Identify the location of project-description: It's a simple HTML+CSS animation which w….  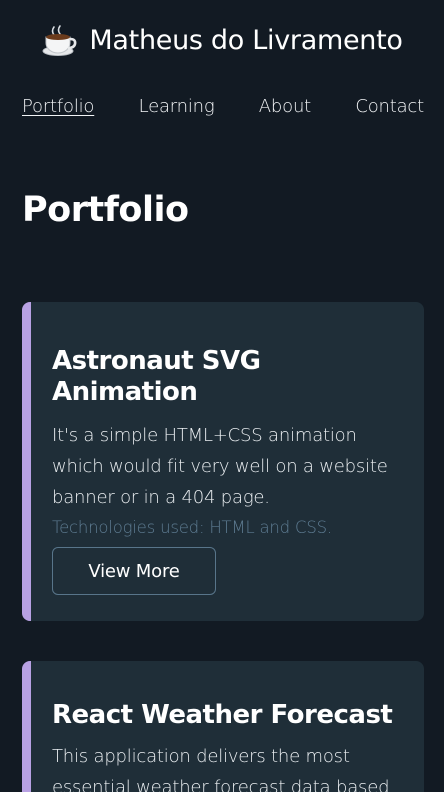
(220, 466).